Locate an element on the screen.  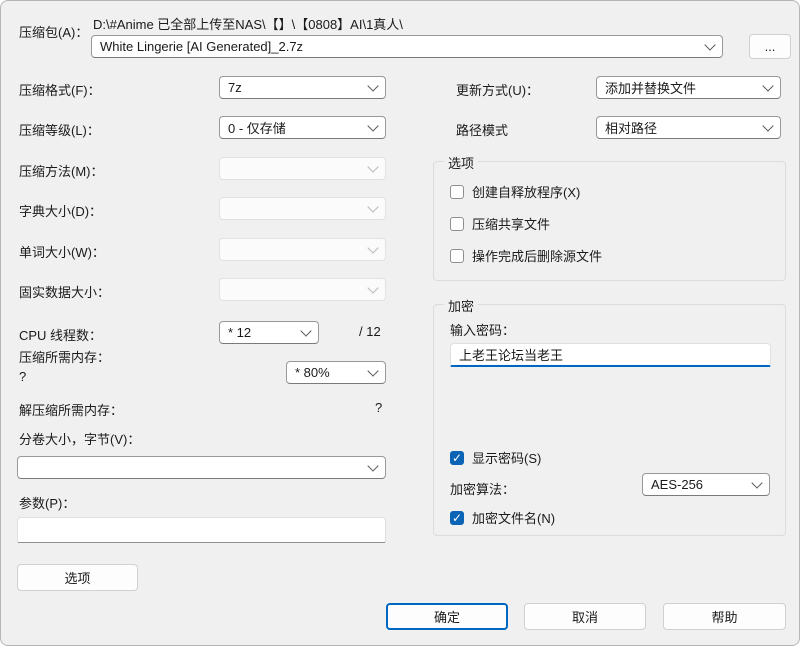
encryption-method-combobox: AES-256 is located at coordinates (706, 484).